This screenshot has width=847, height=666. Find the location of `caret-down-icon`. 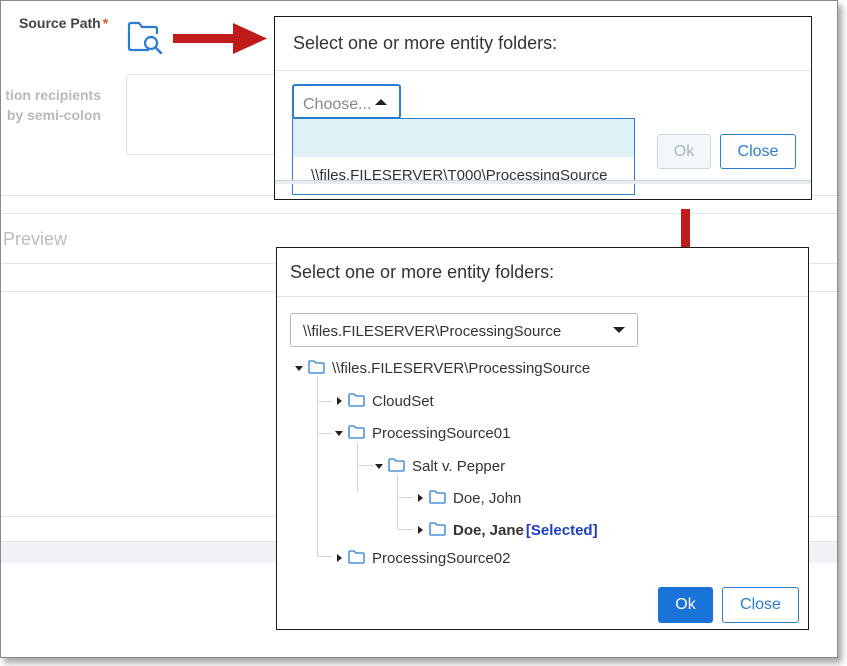

caret-down-icon is located at coordinates (619, 330).